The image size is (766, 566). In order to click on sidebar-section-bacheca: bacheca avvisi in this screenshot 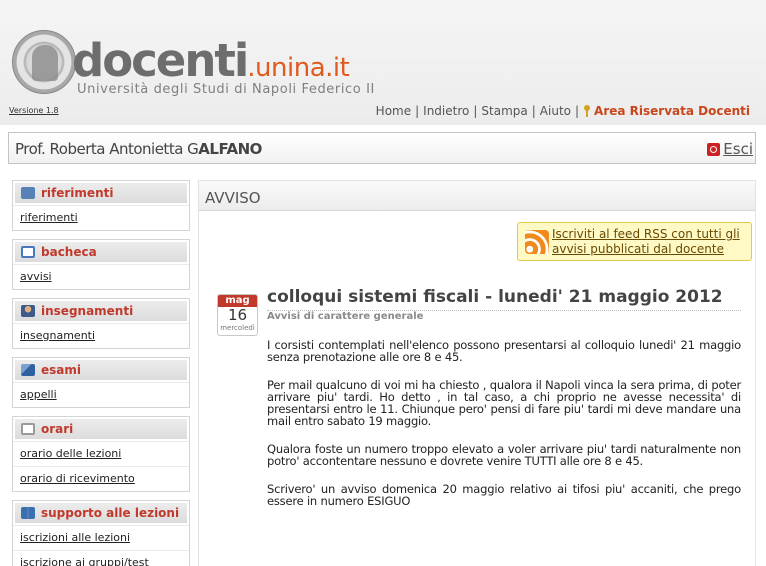, I will do `click(101, 264)`.